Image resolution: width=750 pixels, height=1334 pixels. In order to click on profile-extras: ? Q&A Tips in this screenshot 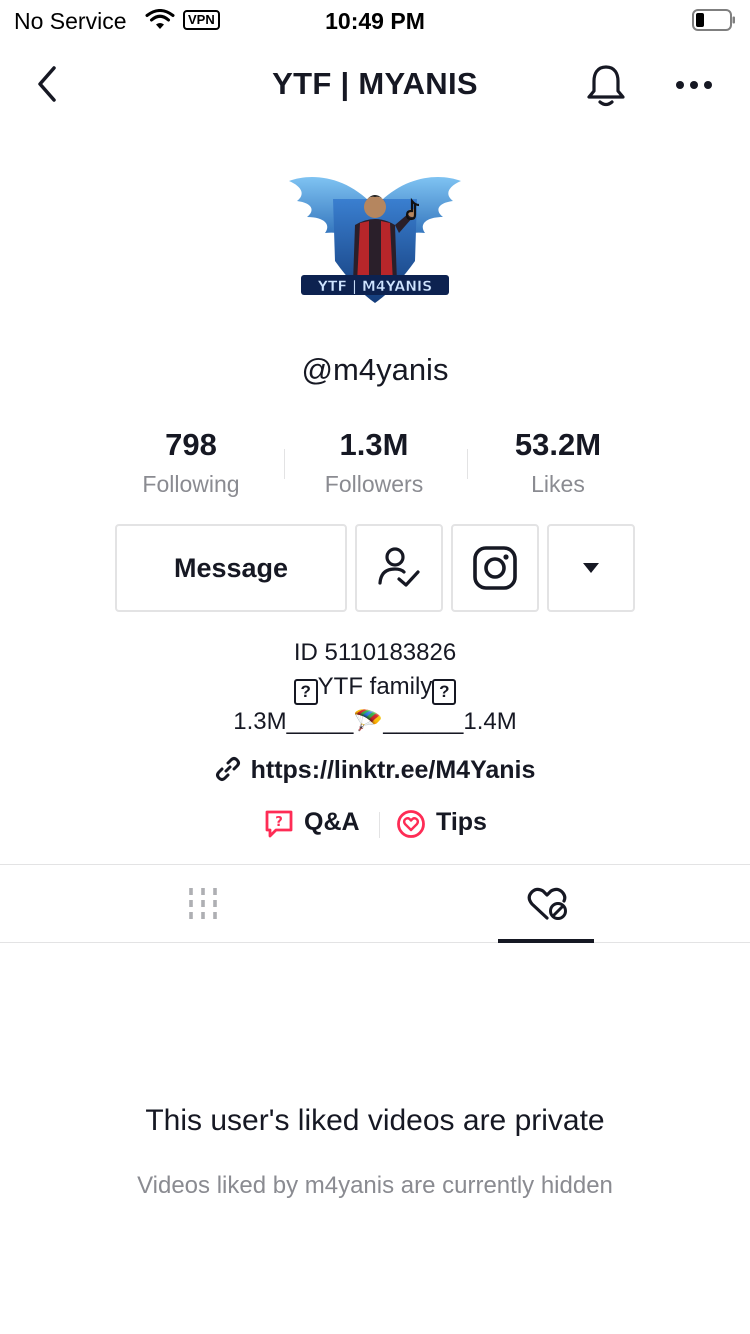, I will do `click(375, 824)`.